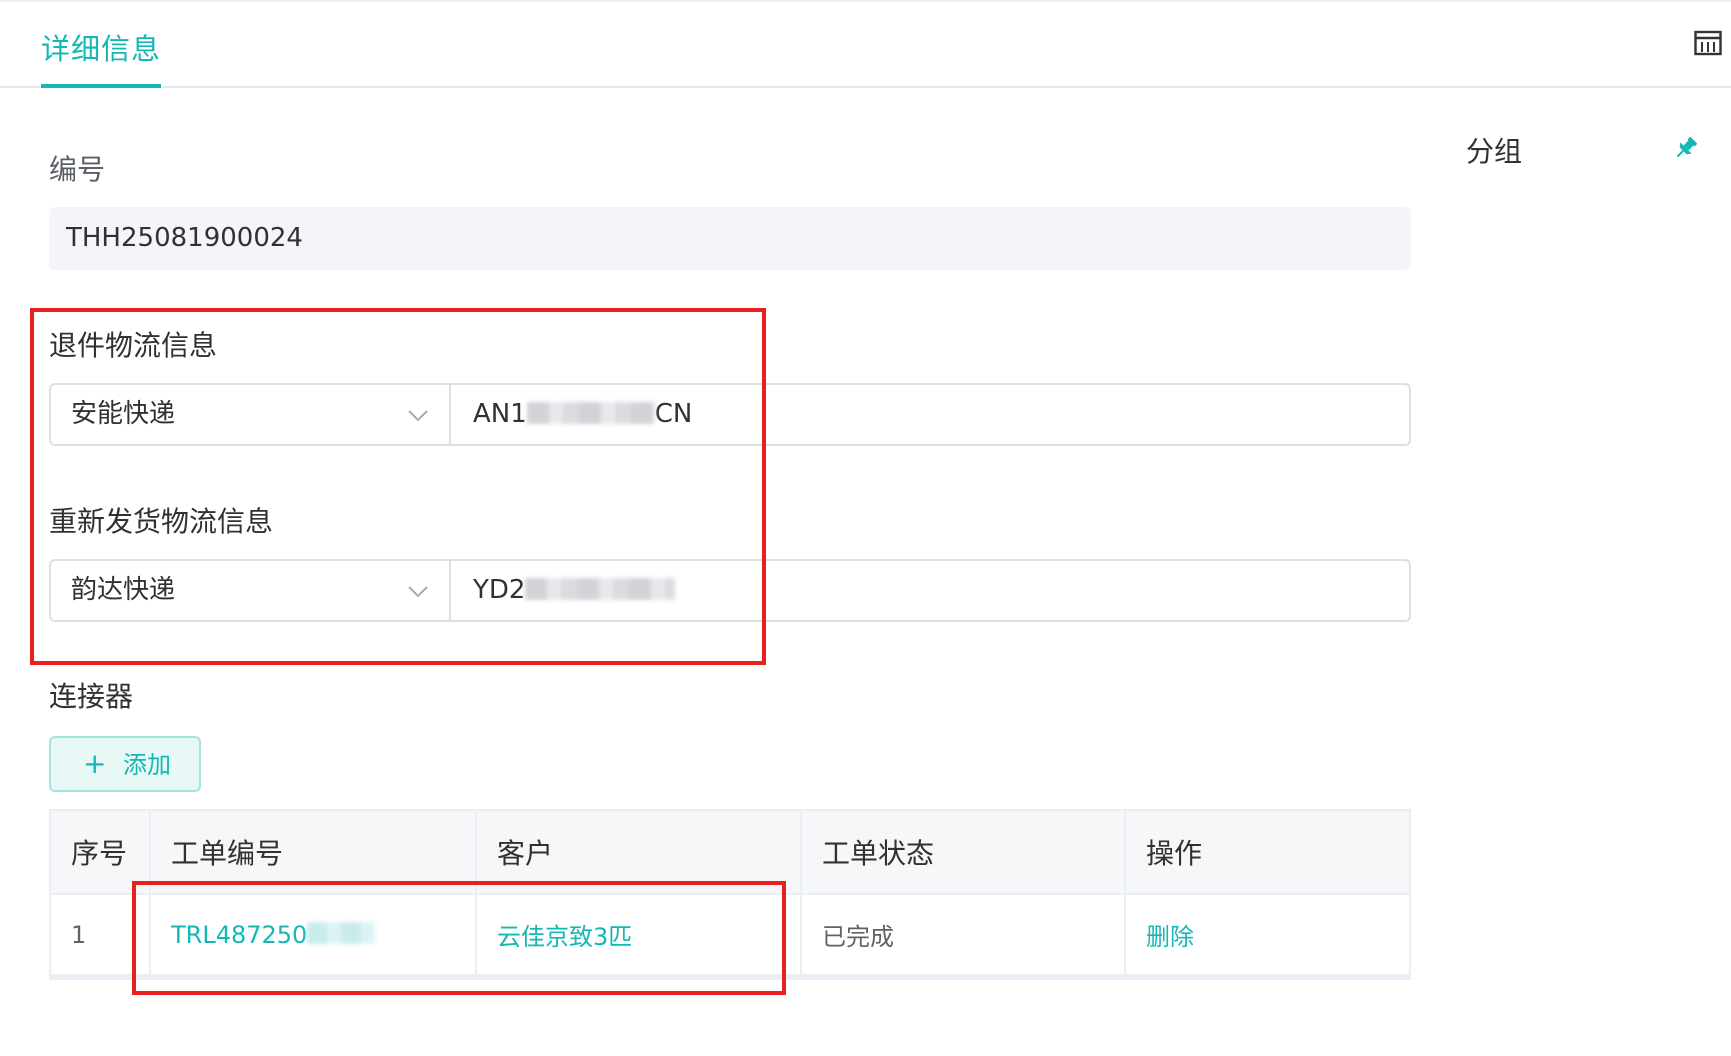 This screenshot has height=1056, width=1731. Describe the element at coordinates (123, 590) in the screenshot. I see `reship-carrier-value: 韵达快递` at that location.